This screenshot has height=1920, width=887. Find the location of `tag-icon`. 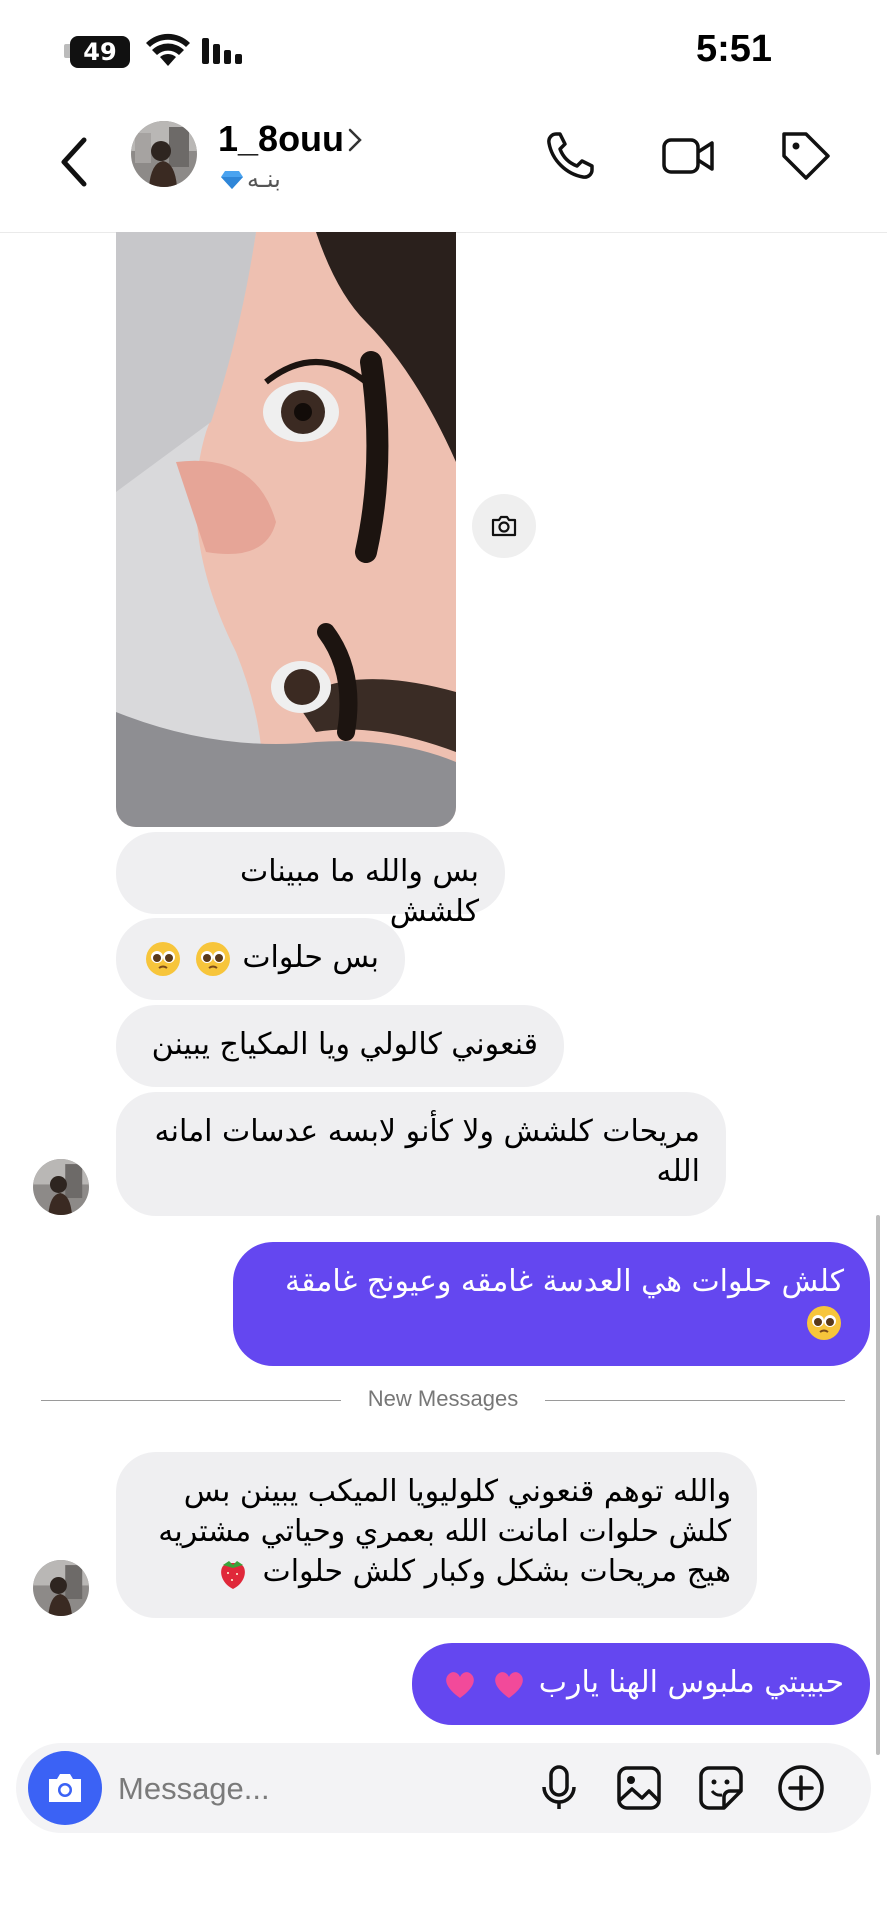

tag-icon is located at coordinates (806, 156).